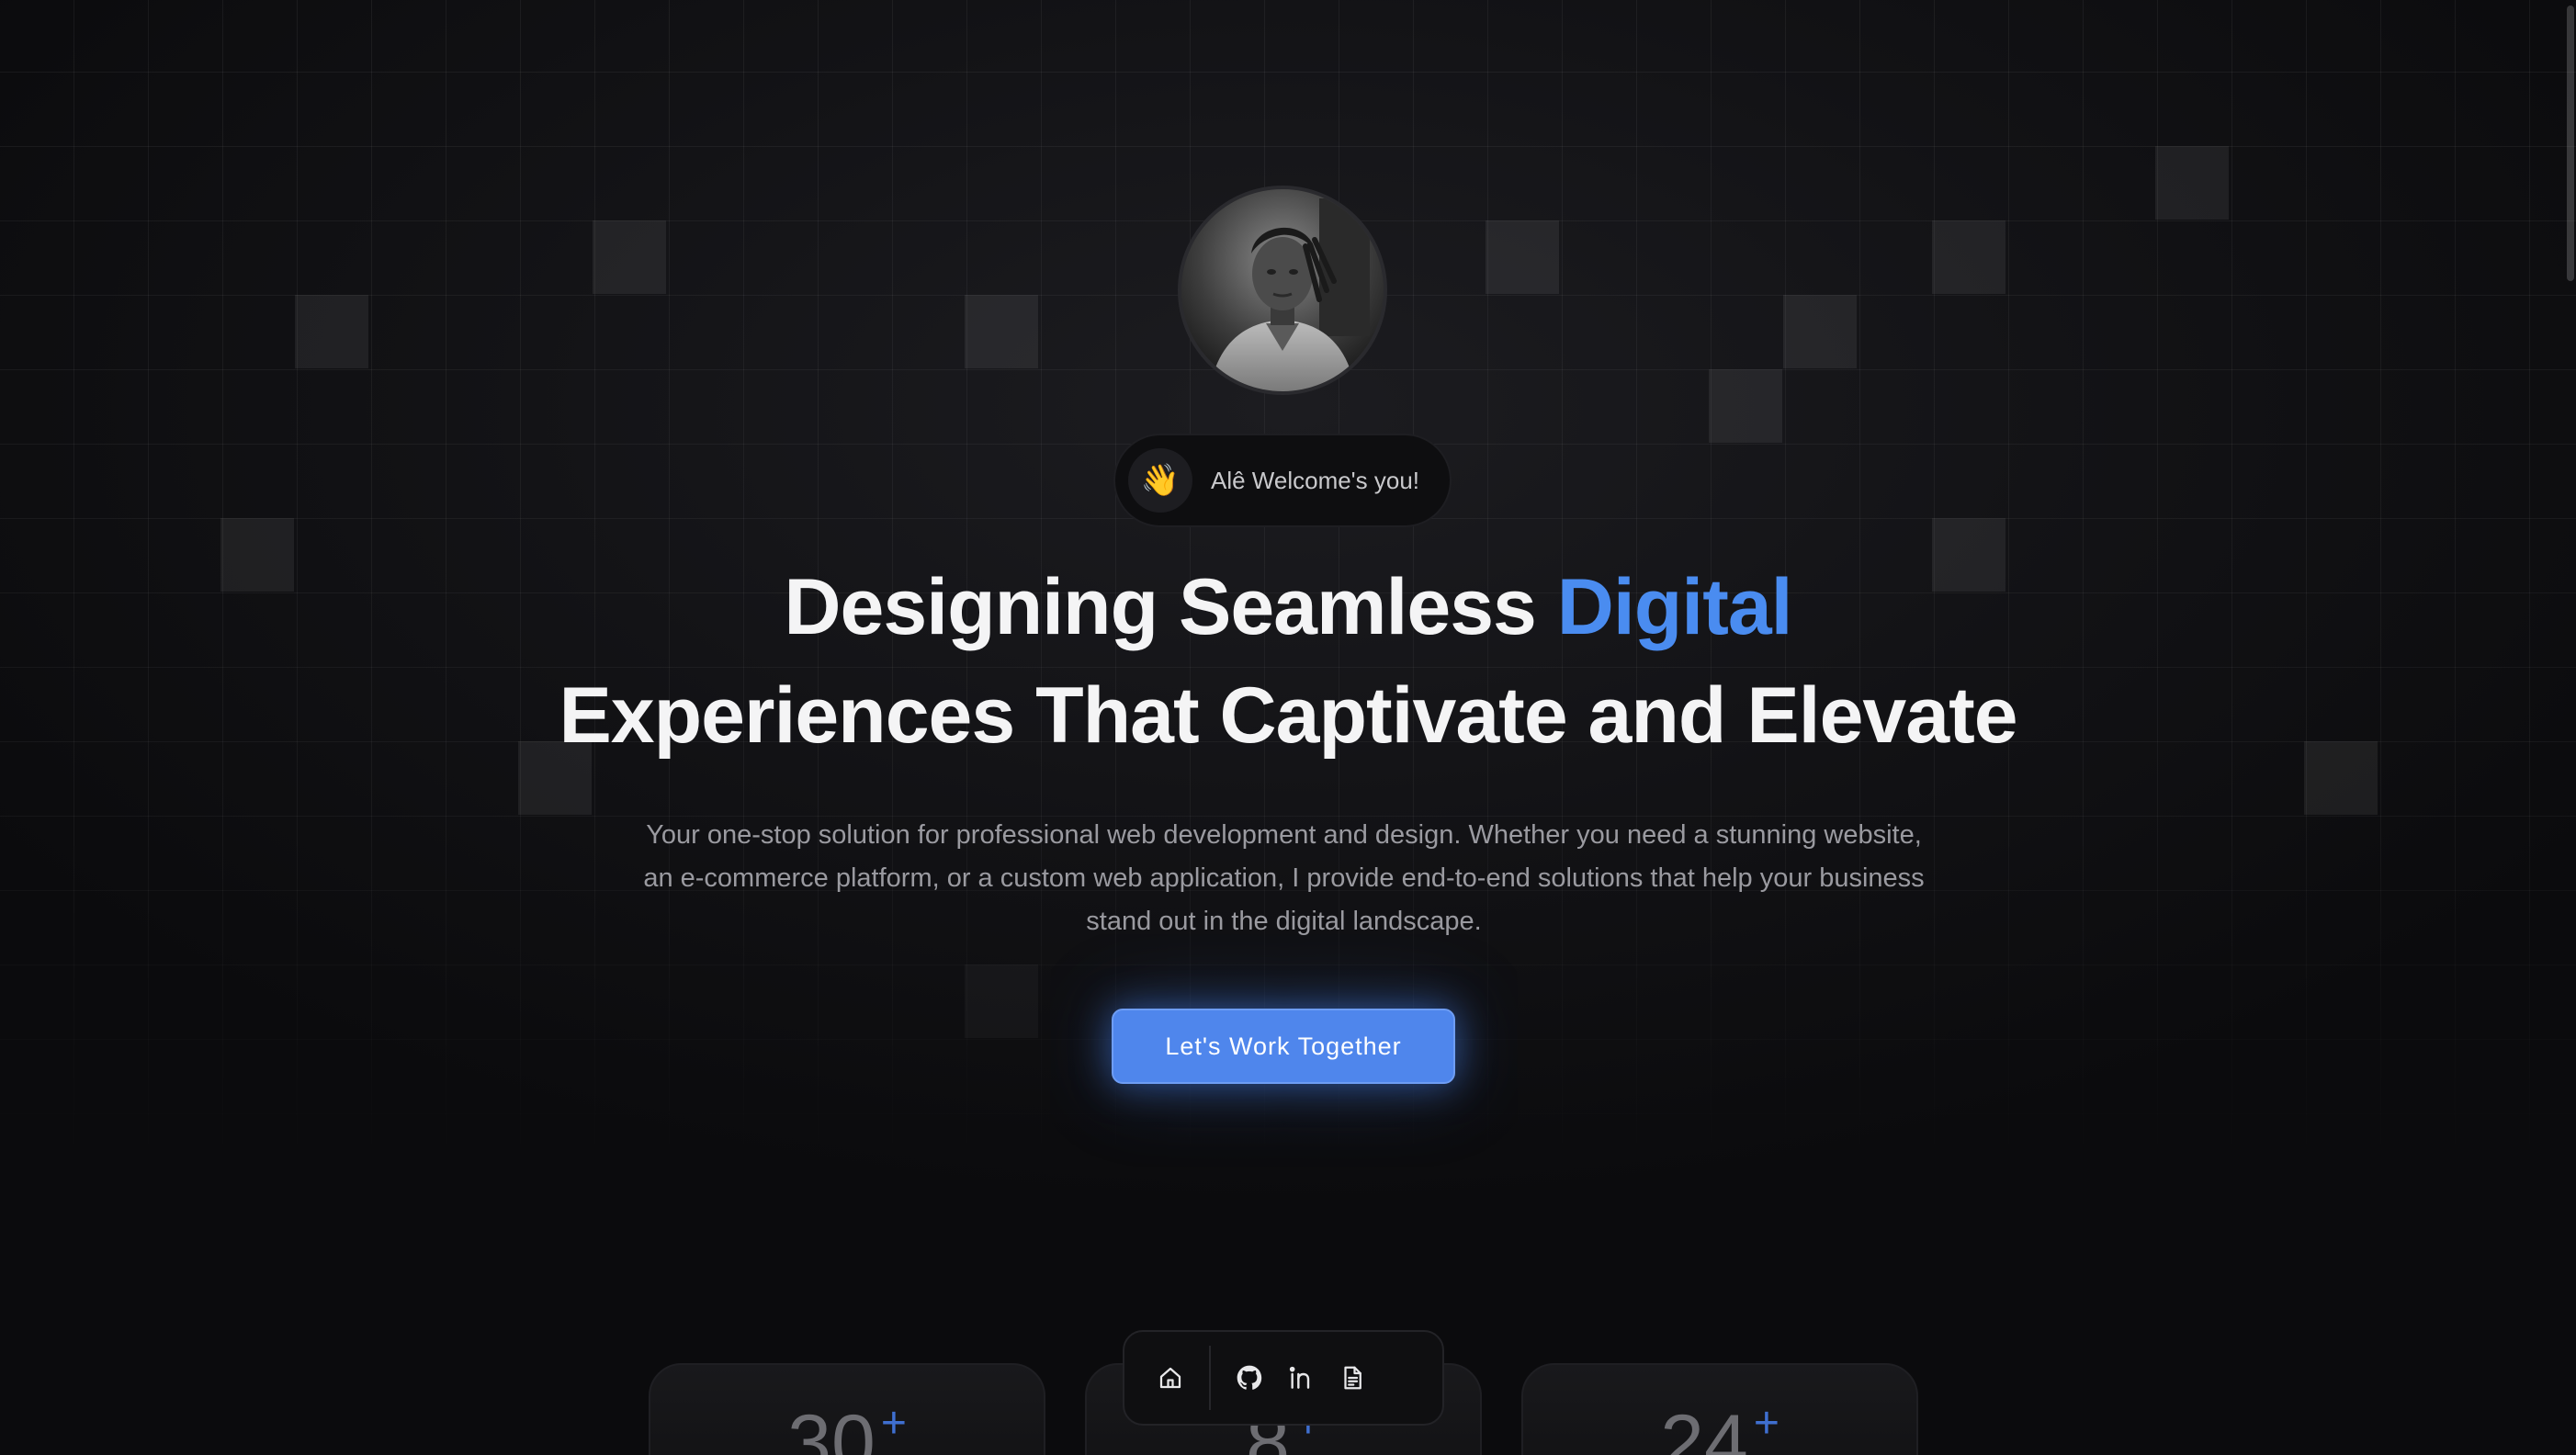 This screenshot has width=2576, height=1455. Describe the element at coordinates (2569, 727) in the screenshot. I see `scrollbar` at that location.